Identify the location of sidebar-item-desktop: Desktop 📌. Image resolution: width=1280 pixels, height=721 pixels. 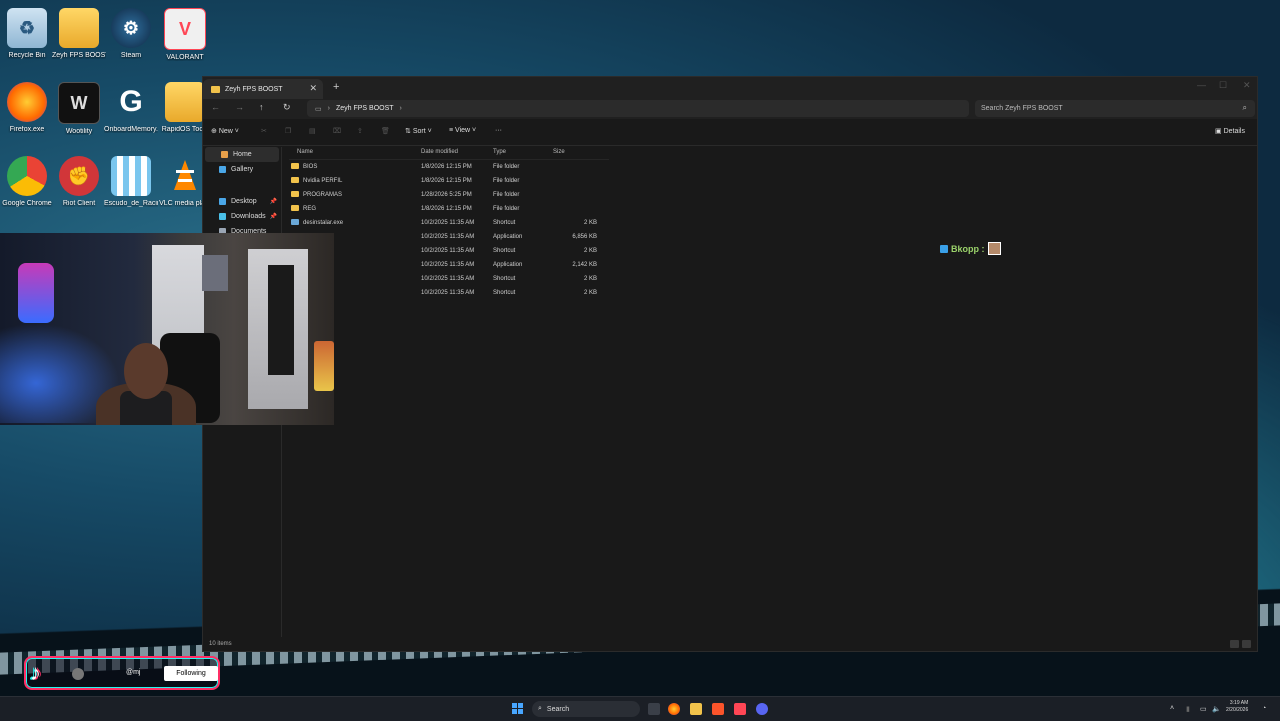
(242, 201).